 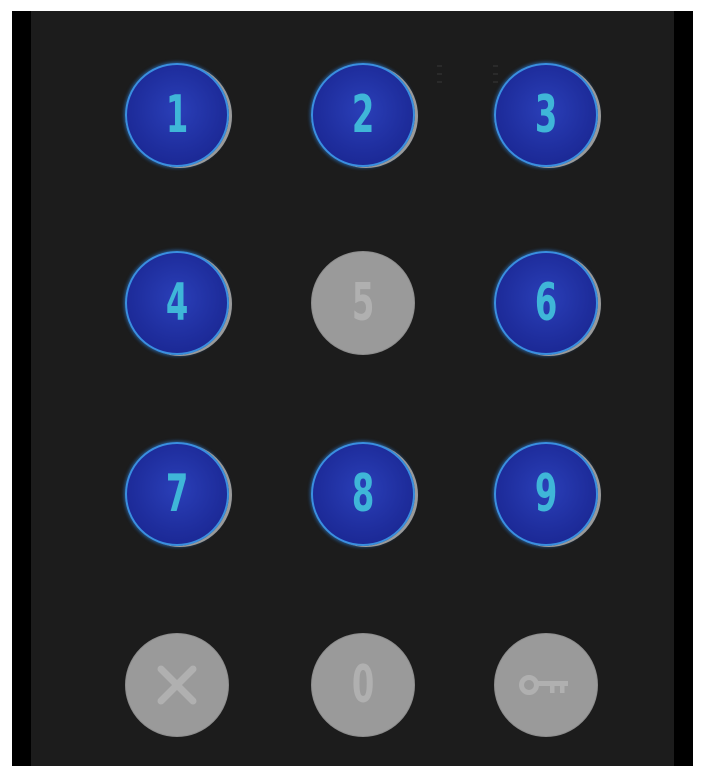 I want to click on key-7: 7, so click(x=177, y=494).